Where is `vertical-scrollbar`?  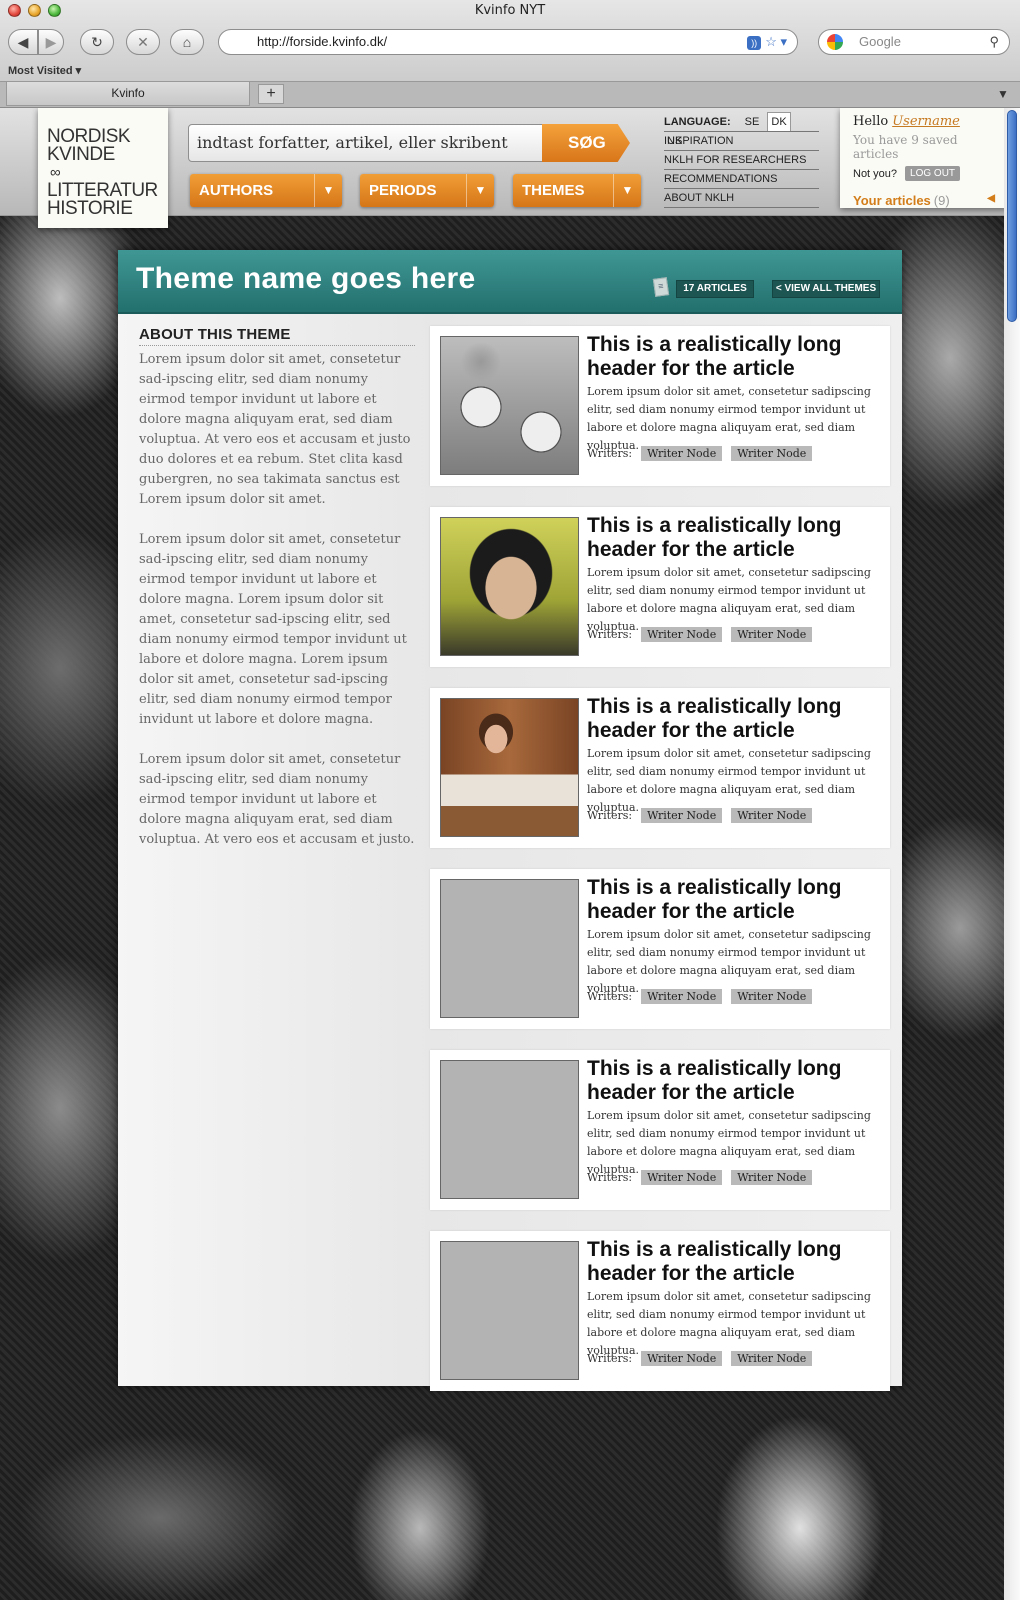 vertical-scrollbar is located at coordinates (1012, 854).